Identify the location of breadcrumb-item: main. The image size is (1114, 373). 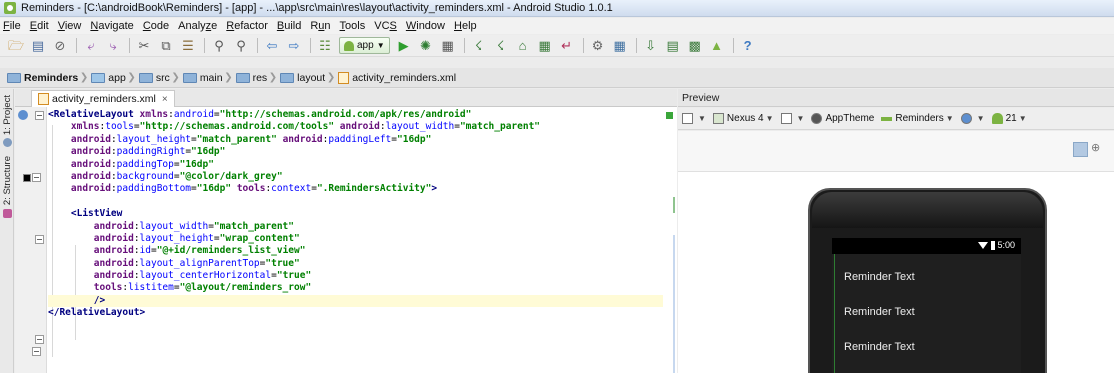
(205, 78).